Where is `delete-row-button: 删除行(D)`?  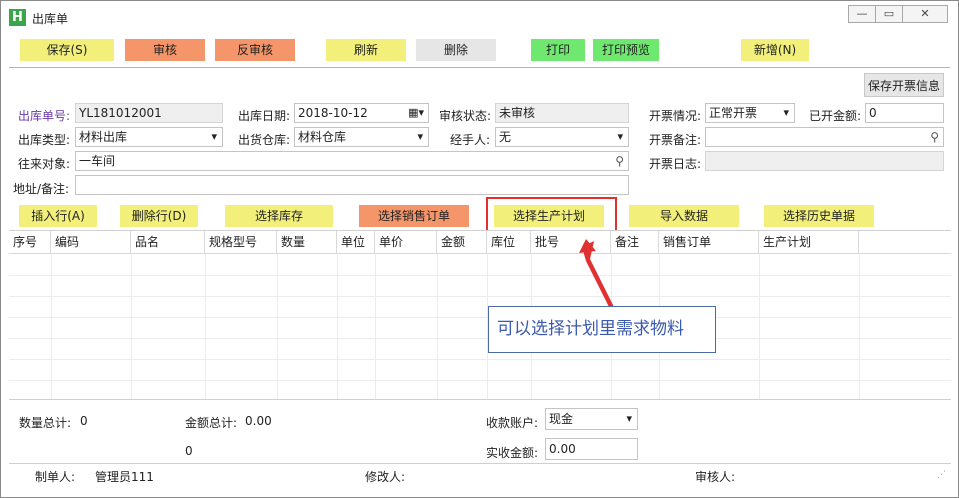 delete-row-button: 删除行(D) is located at coordinates (159, 216).